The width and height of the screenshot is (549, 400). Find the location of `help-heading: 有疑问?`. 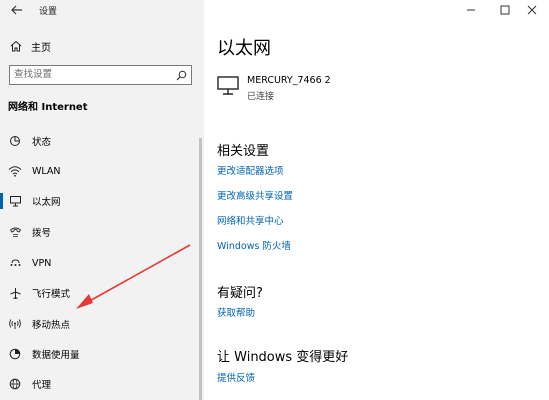

help-heading: 有疑问? is located at coordinates (240, 293).